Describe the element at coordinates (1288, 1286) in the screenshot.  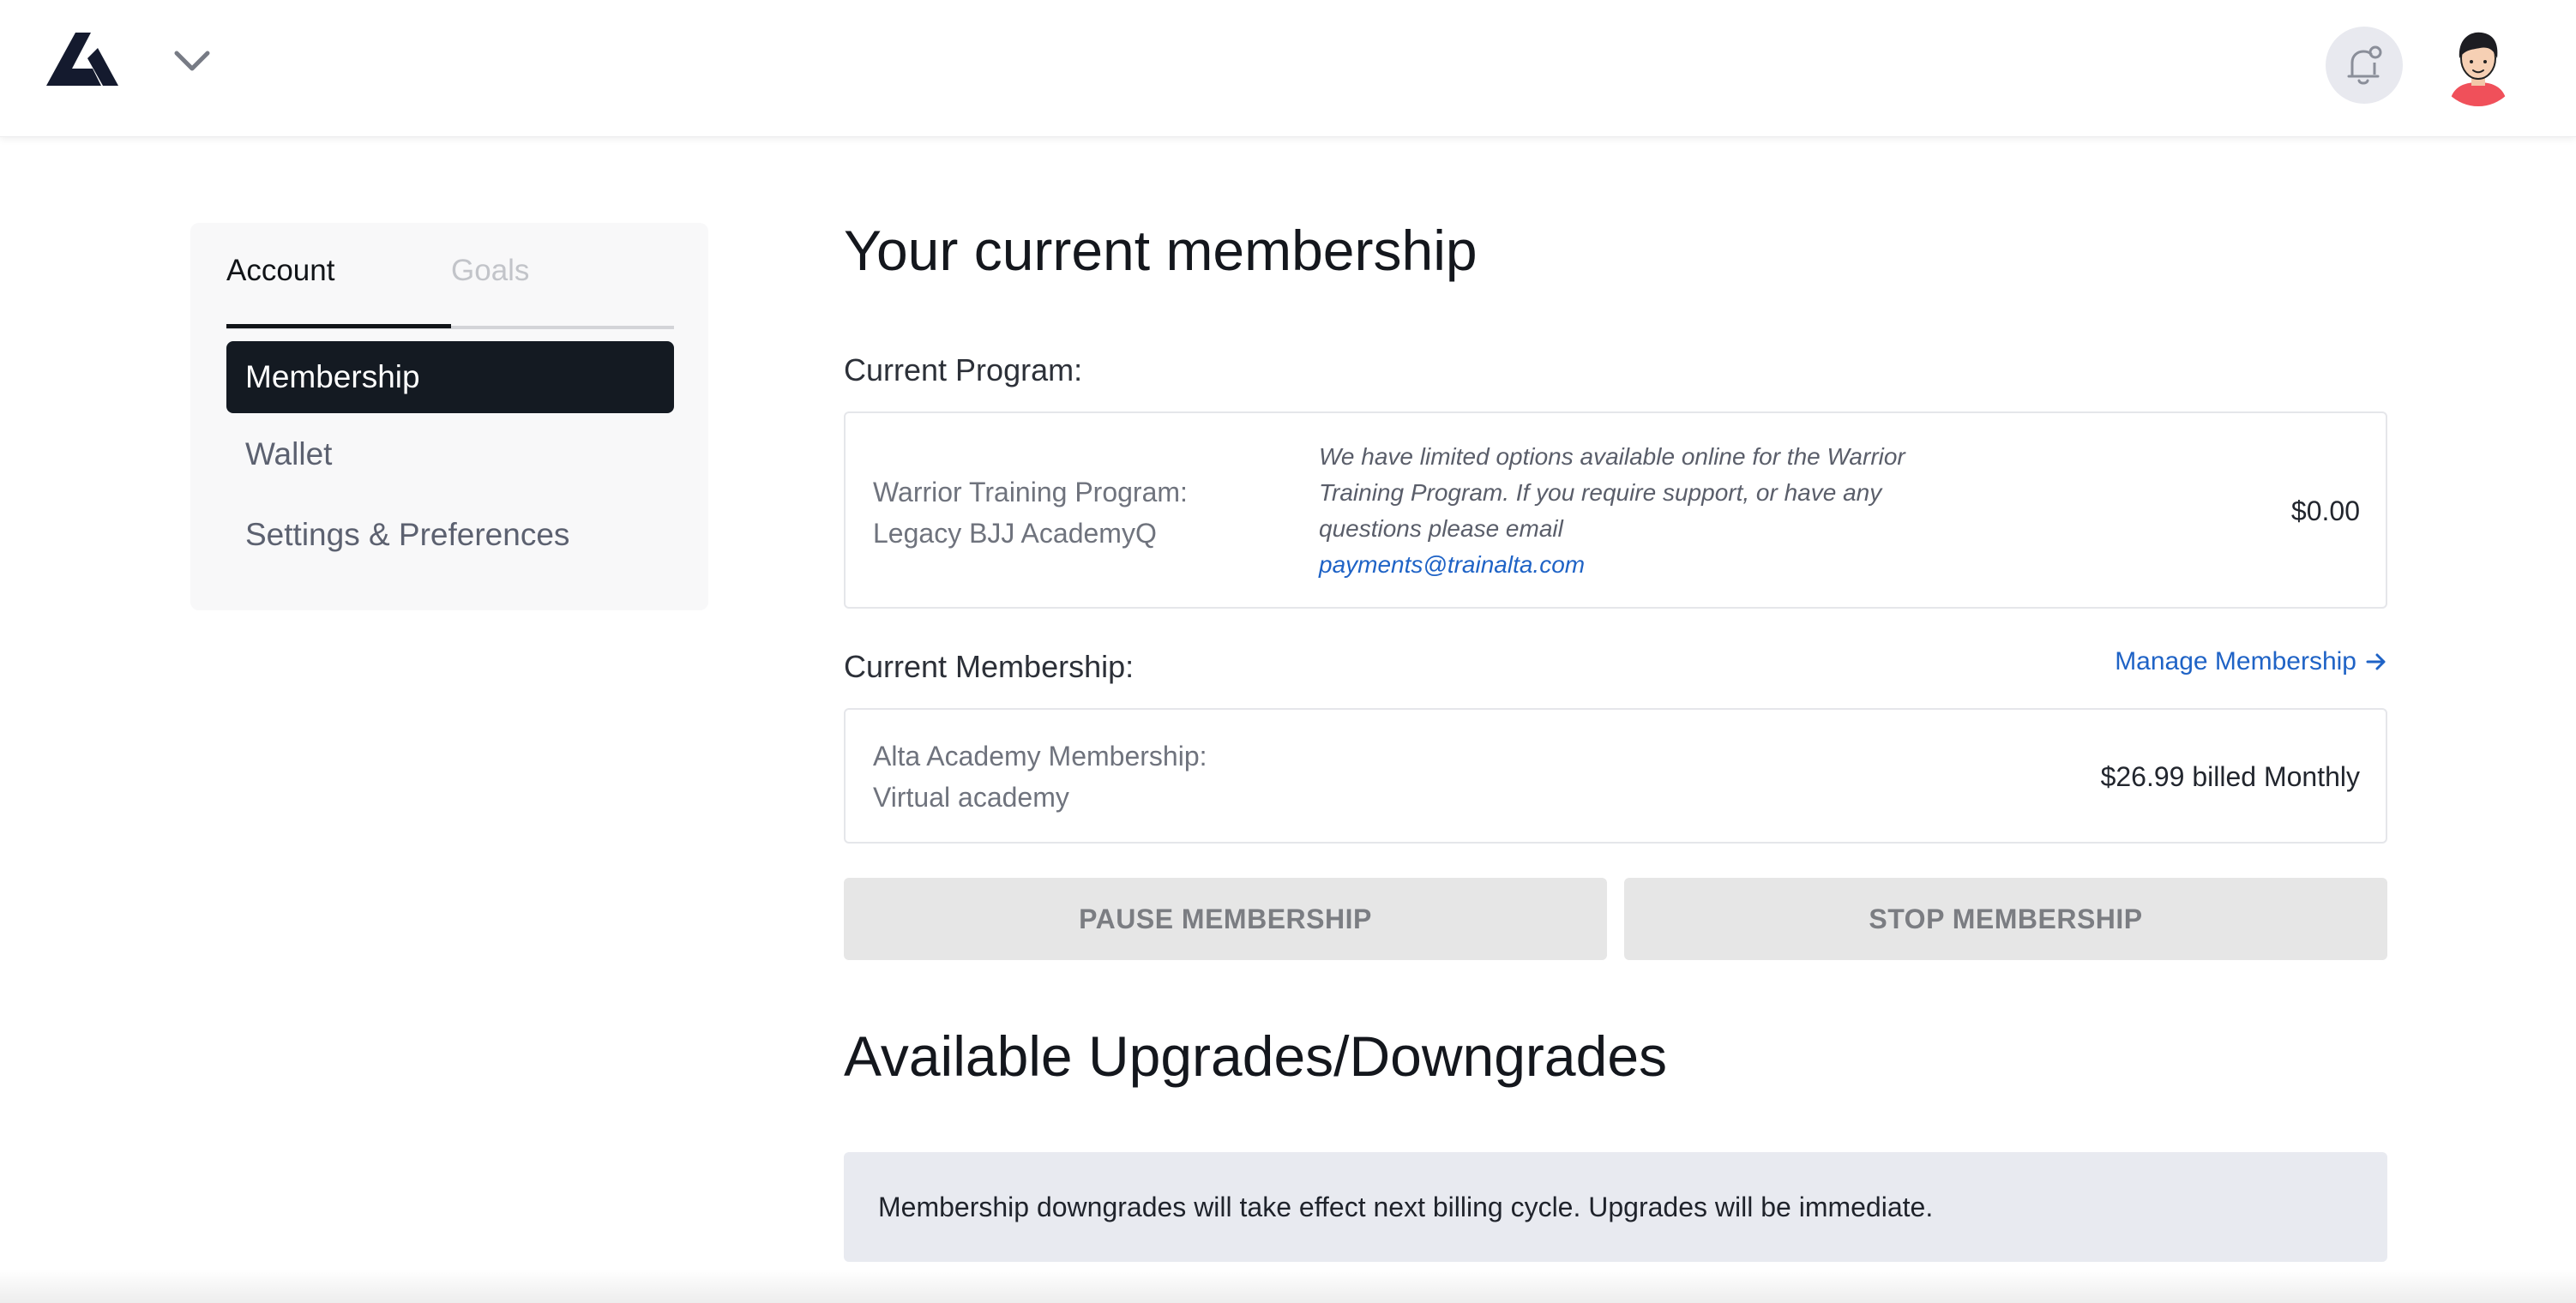
I see `bottom-shadow` at that location.